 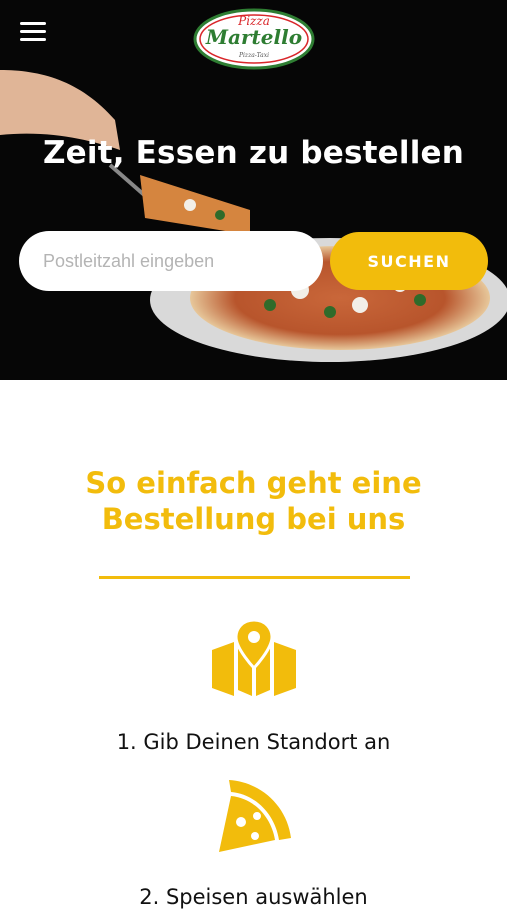 What do you see at coordinates (253, 501) in the screenshot?
I see `section-title: So einfach geht eine Bestellung bei uns` at bounding box center [253, 501].